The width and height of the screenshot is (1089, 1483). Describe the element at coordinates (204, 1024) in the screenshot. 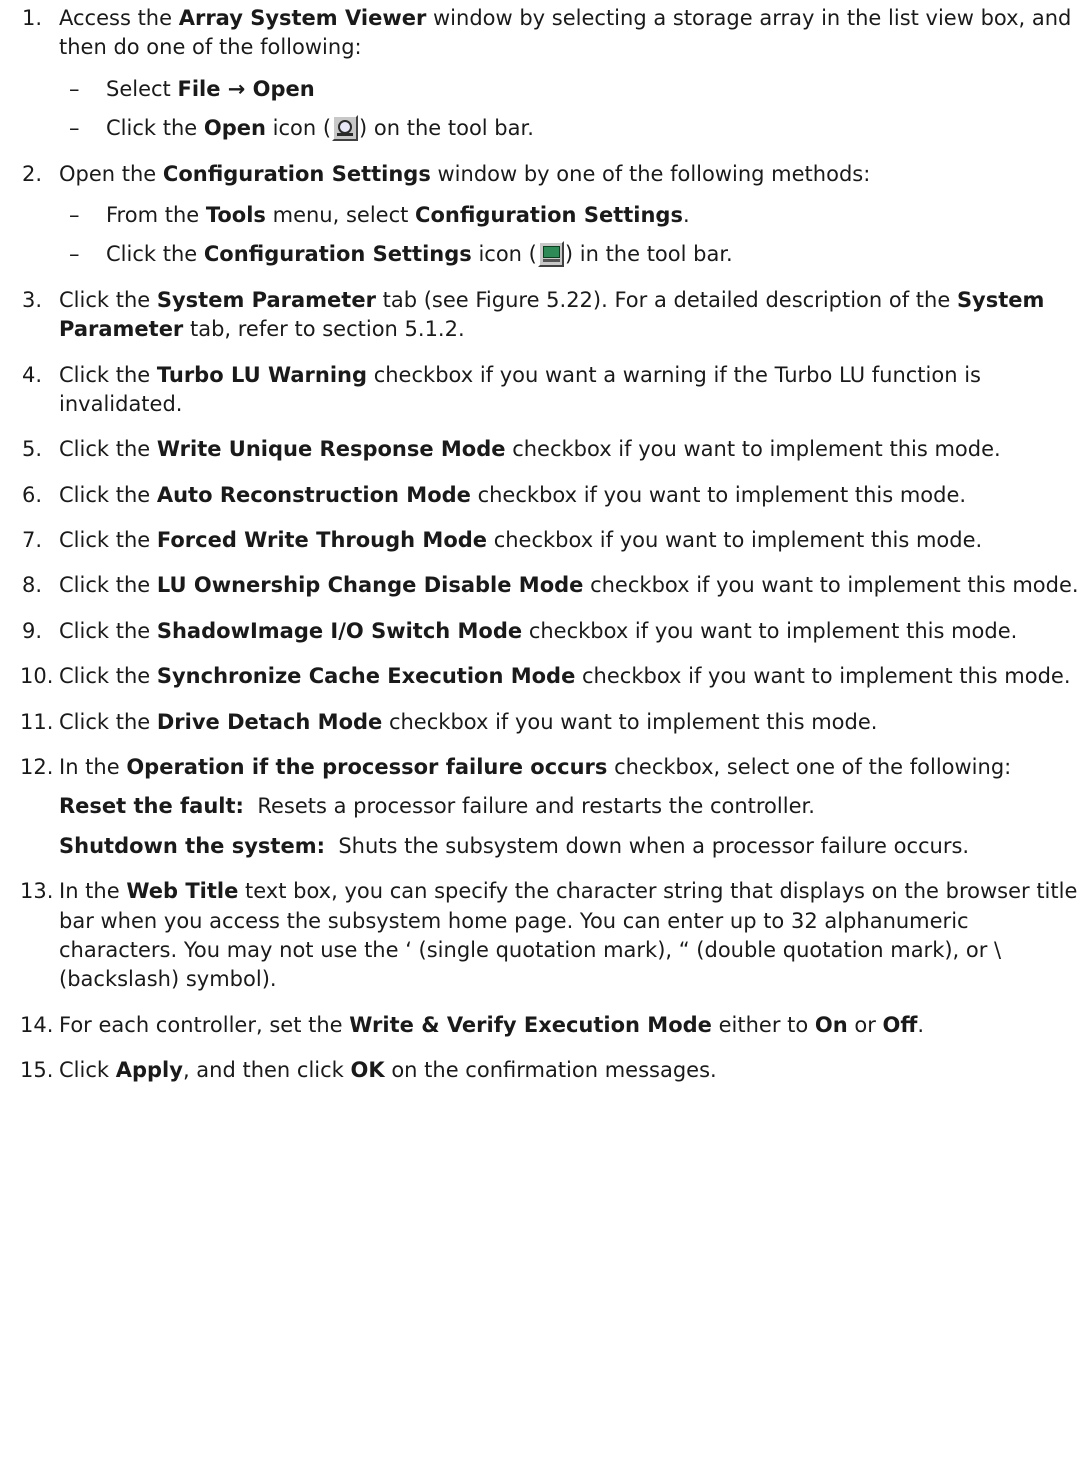

I see `text-run: For each controller, set the` at that location.